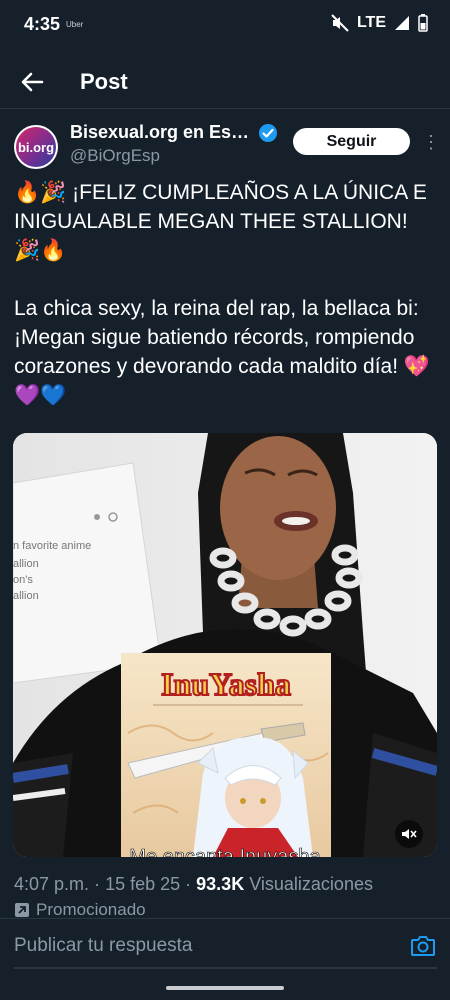 Image resolution: width=450 pixels, height=1000 pixels. I want to click on home-indicator, so click(225, 988).